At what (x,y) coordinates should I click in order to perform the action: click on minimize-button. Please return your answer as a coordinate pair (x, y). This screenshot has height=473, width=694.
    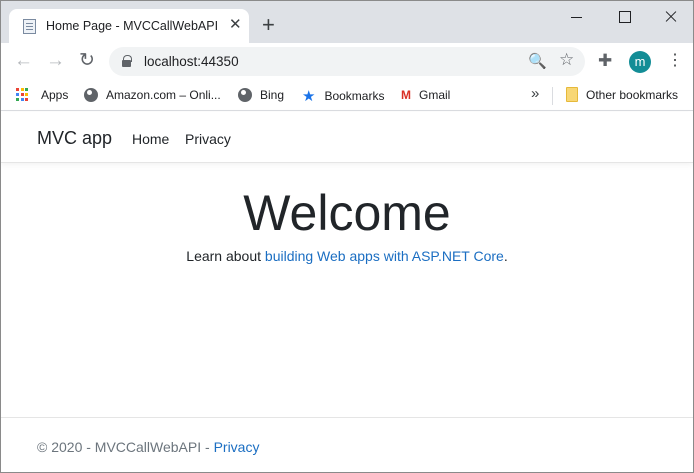
    Looking at the image, I should click on (577, 17).